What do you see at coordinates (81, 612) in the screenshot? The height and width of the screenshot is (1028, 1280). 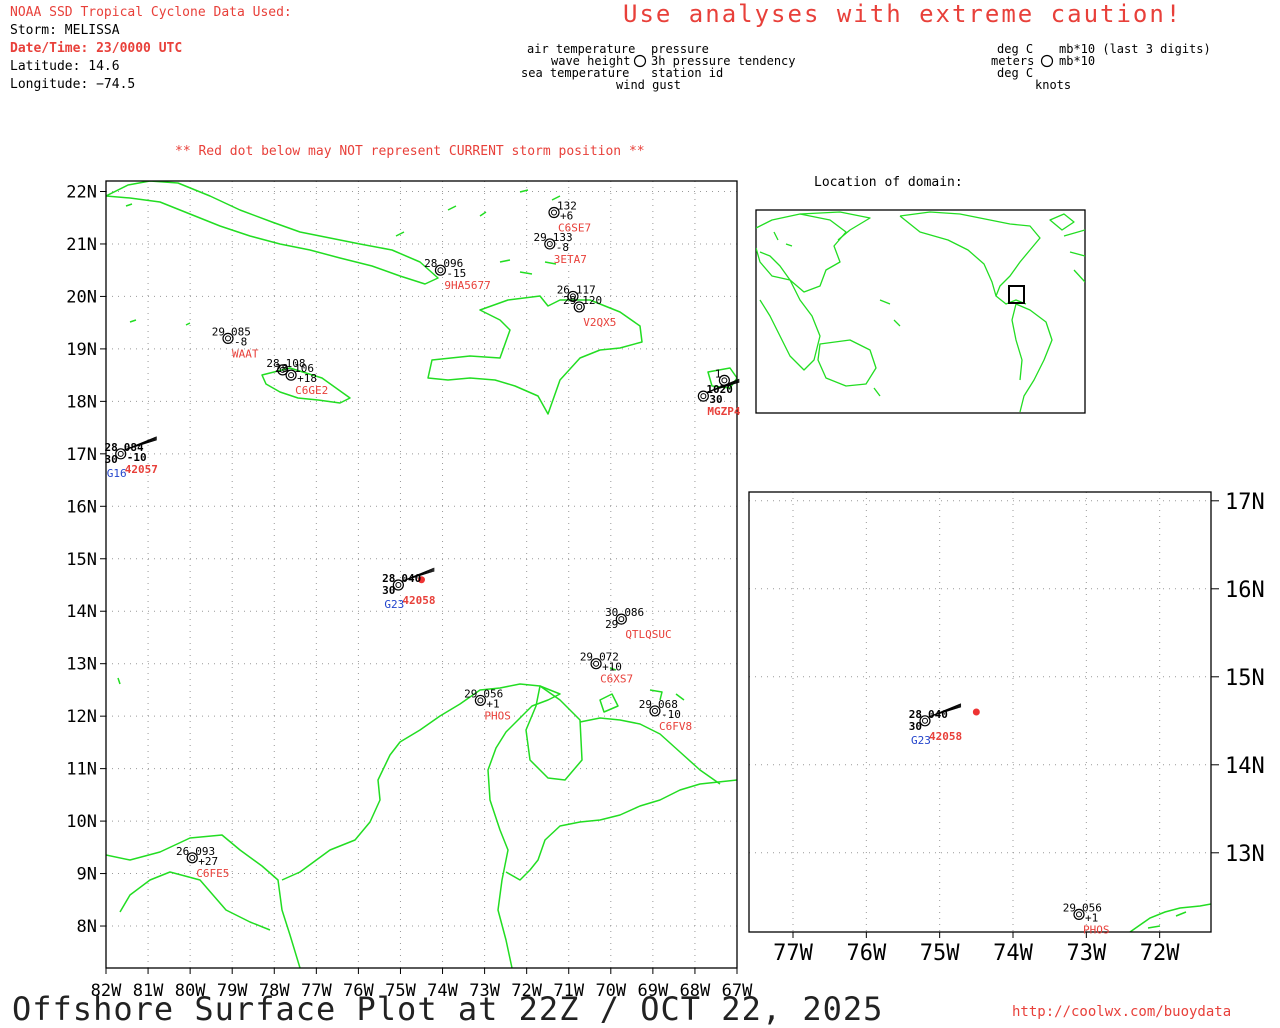 I see `lat-tick-label: 14N` at bounding box center [81, 612].